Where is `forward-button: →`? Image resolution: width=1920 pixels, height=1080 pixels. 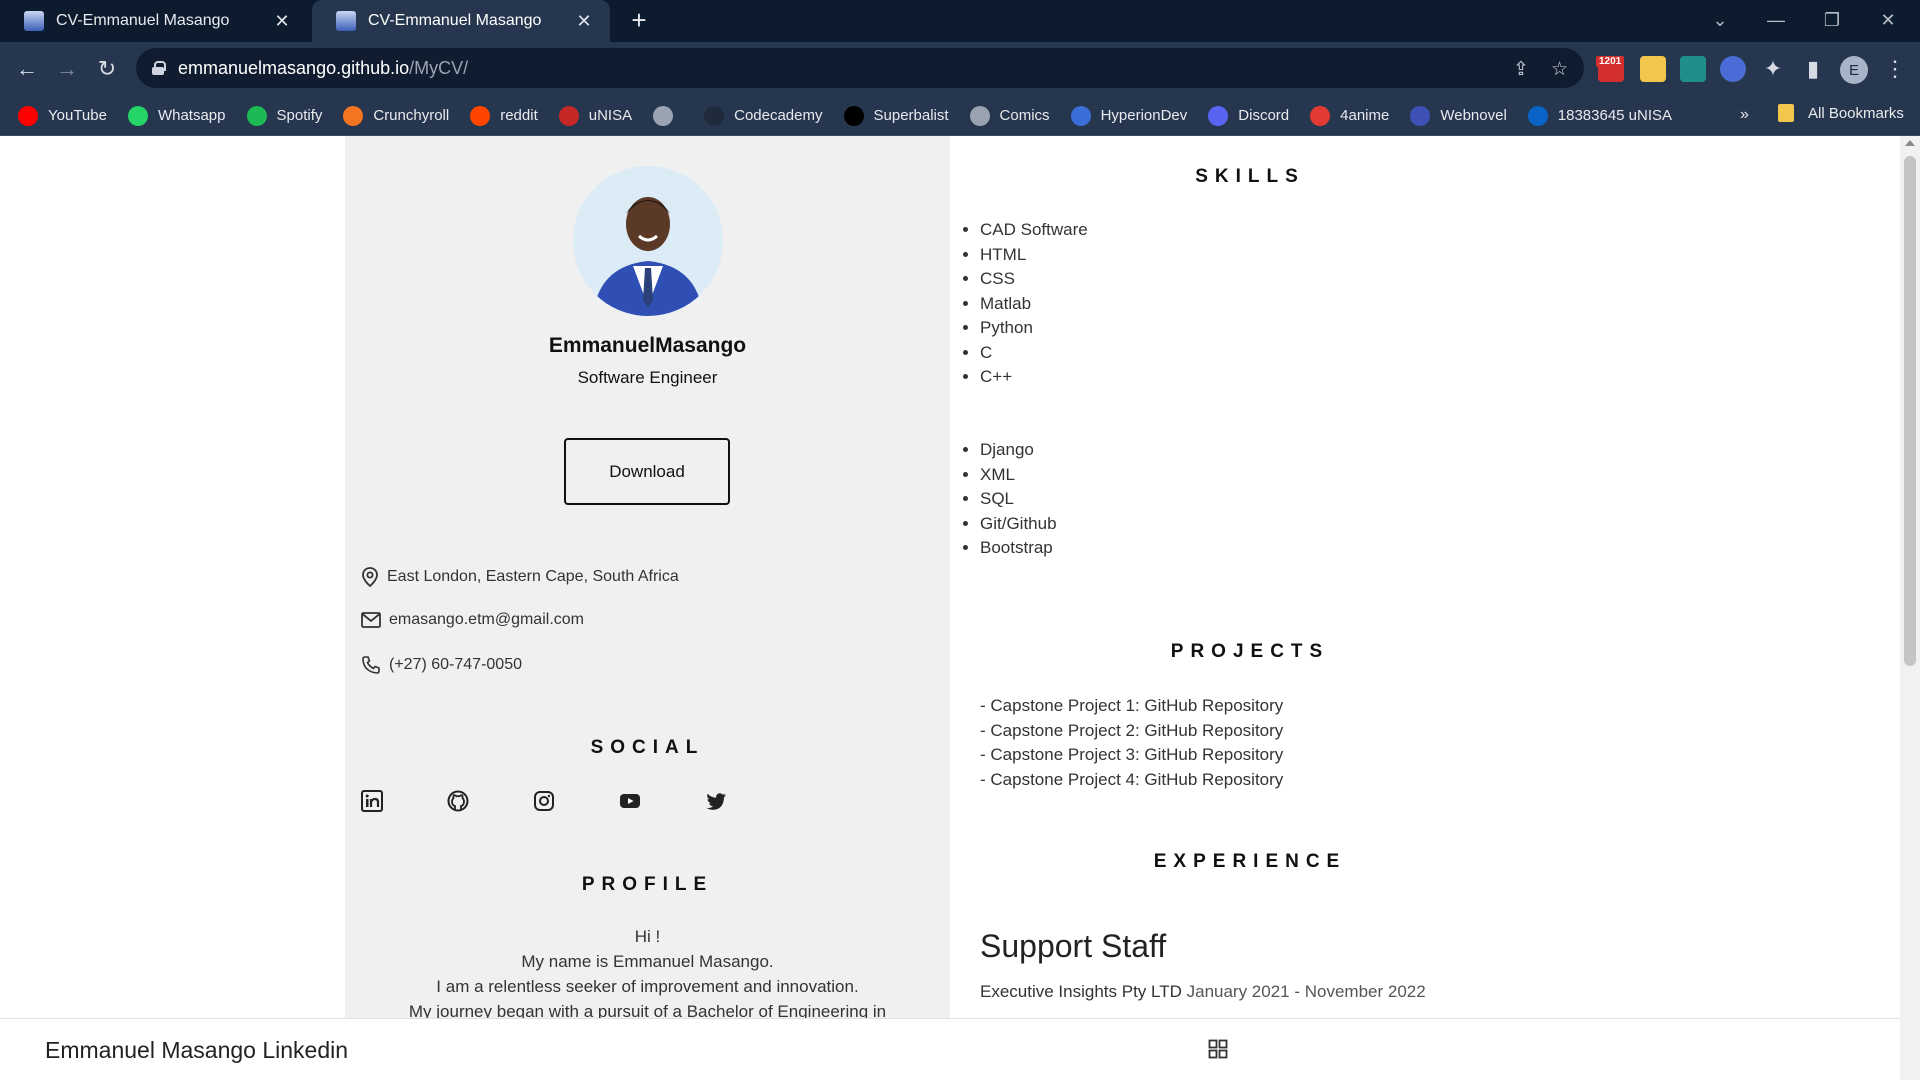
forward-button: → is located at coordinates (67, 69).